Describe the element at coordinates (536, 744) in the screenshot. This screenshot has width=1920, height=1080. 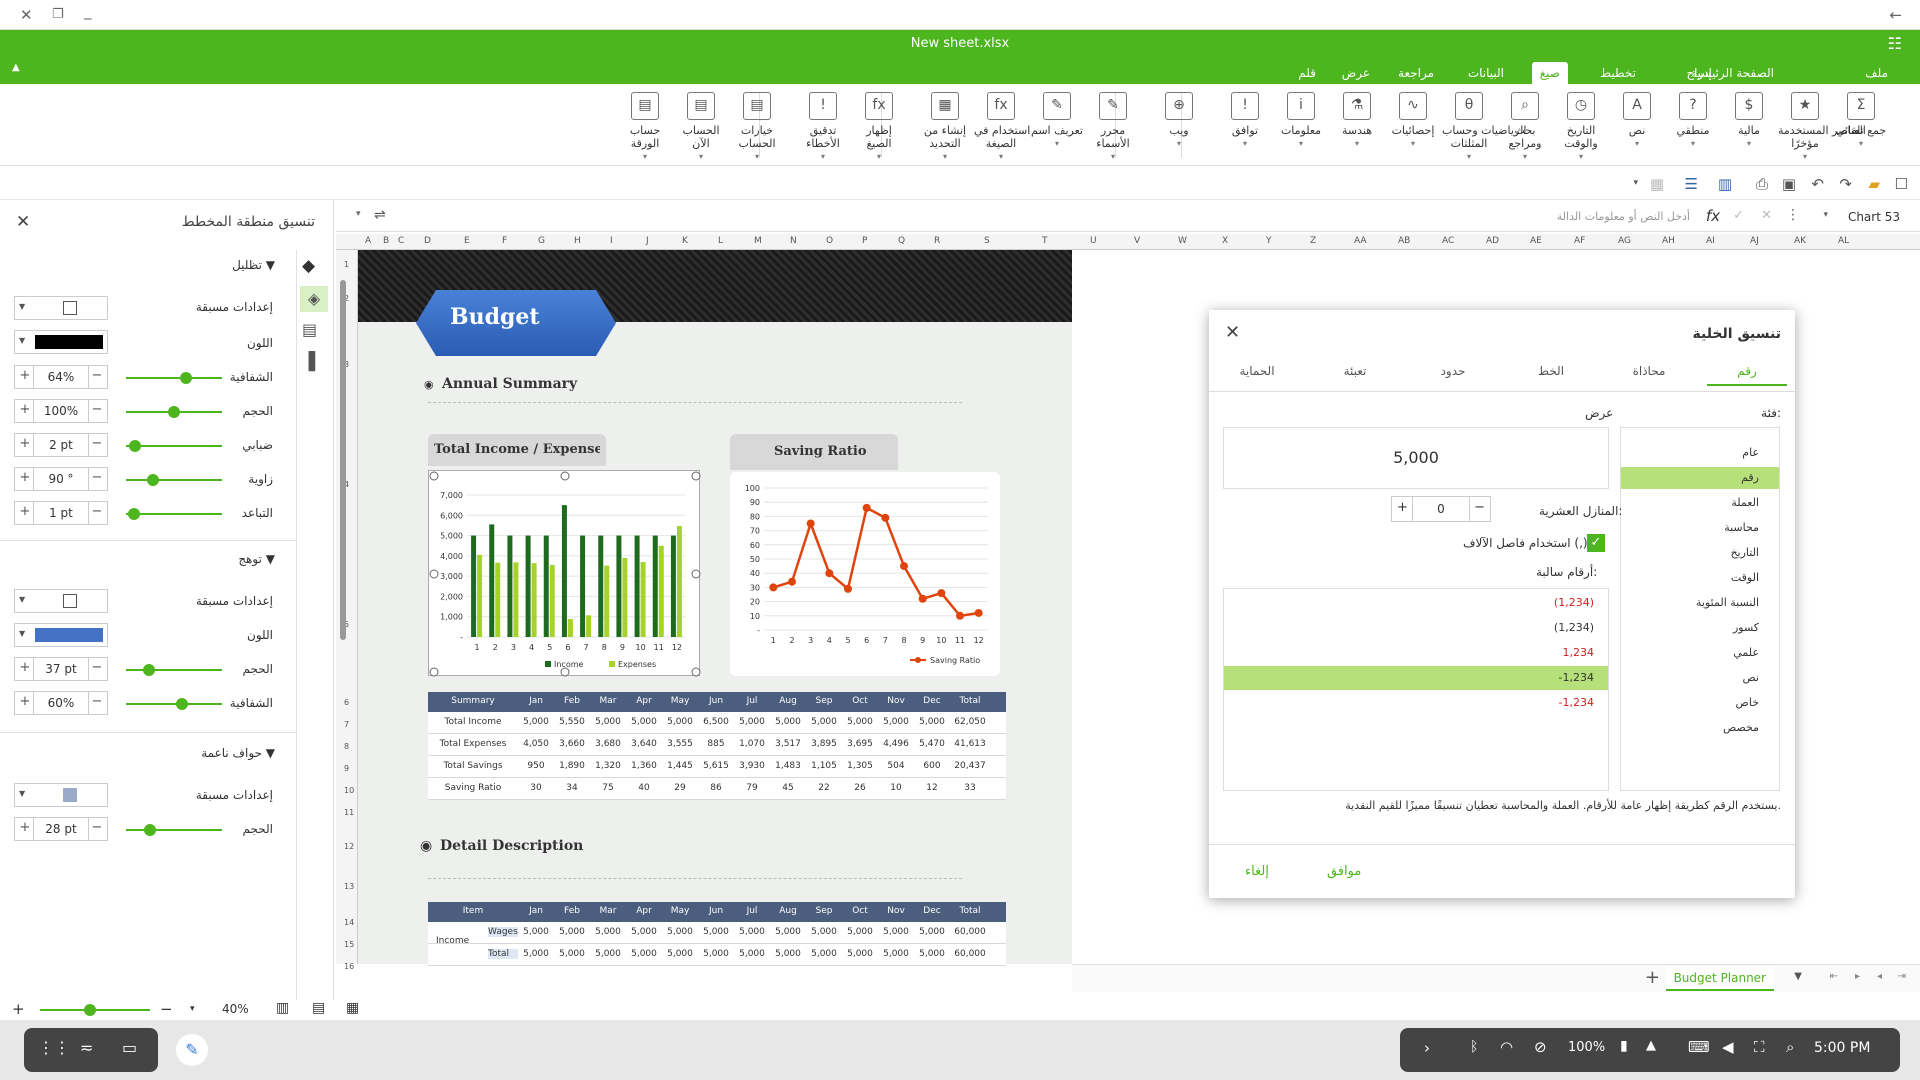
I see `table-cell: 4,050` at that location.